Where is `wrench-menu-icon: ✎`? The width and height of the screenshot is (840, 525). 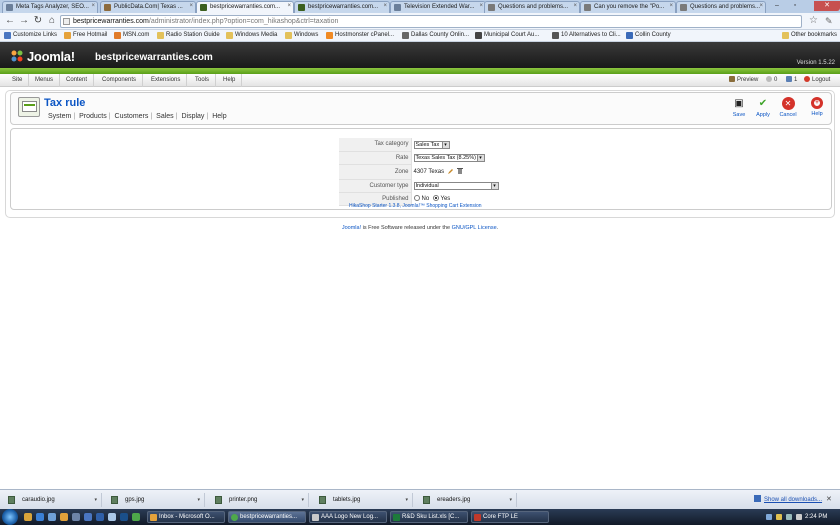 wrench-menu-icon: ✎ is located at coordinates (829, 21).